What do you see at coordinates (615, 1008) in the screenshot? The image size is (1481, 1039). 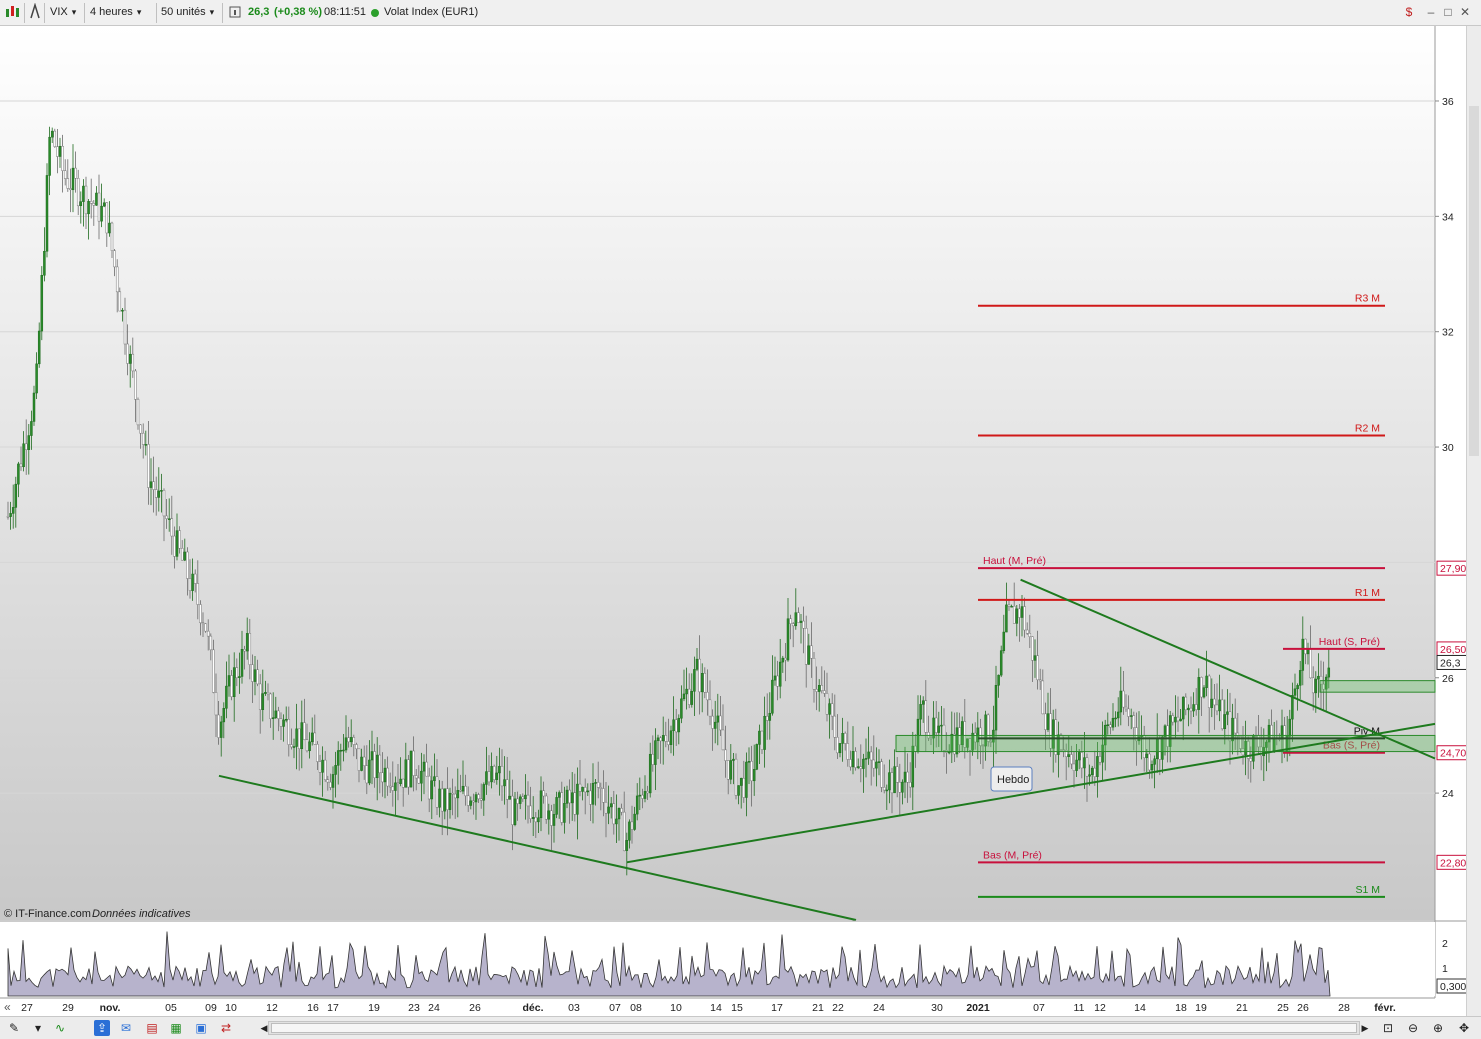 I see `x-tick-label: 07` at bounding box center [615, 1008].